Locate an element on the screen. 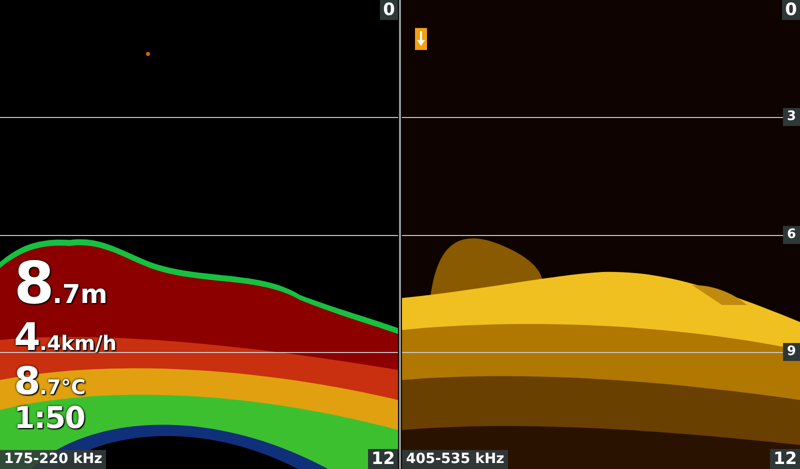 This screenshot has height=469, width=800. speed-readout: 4.4km/h is located at coordinates (65, 337).